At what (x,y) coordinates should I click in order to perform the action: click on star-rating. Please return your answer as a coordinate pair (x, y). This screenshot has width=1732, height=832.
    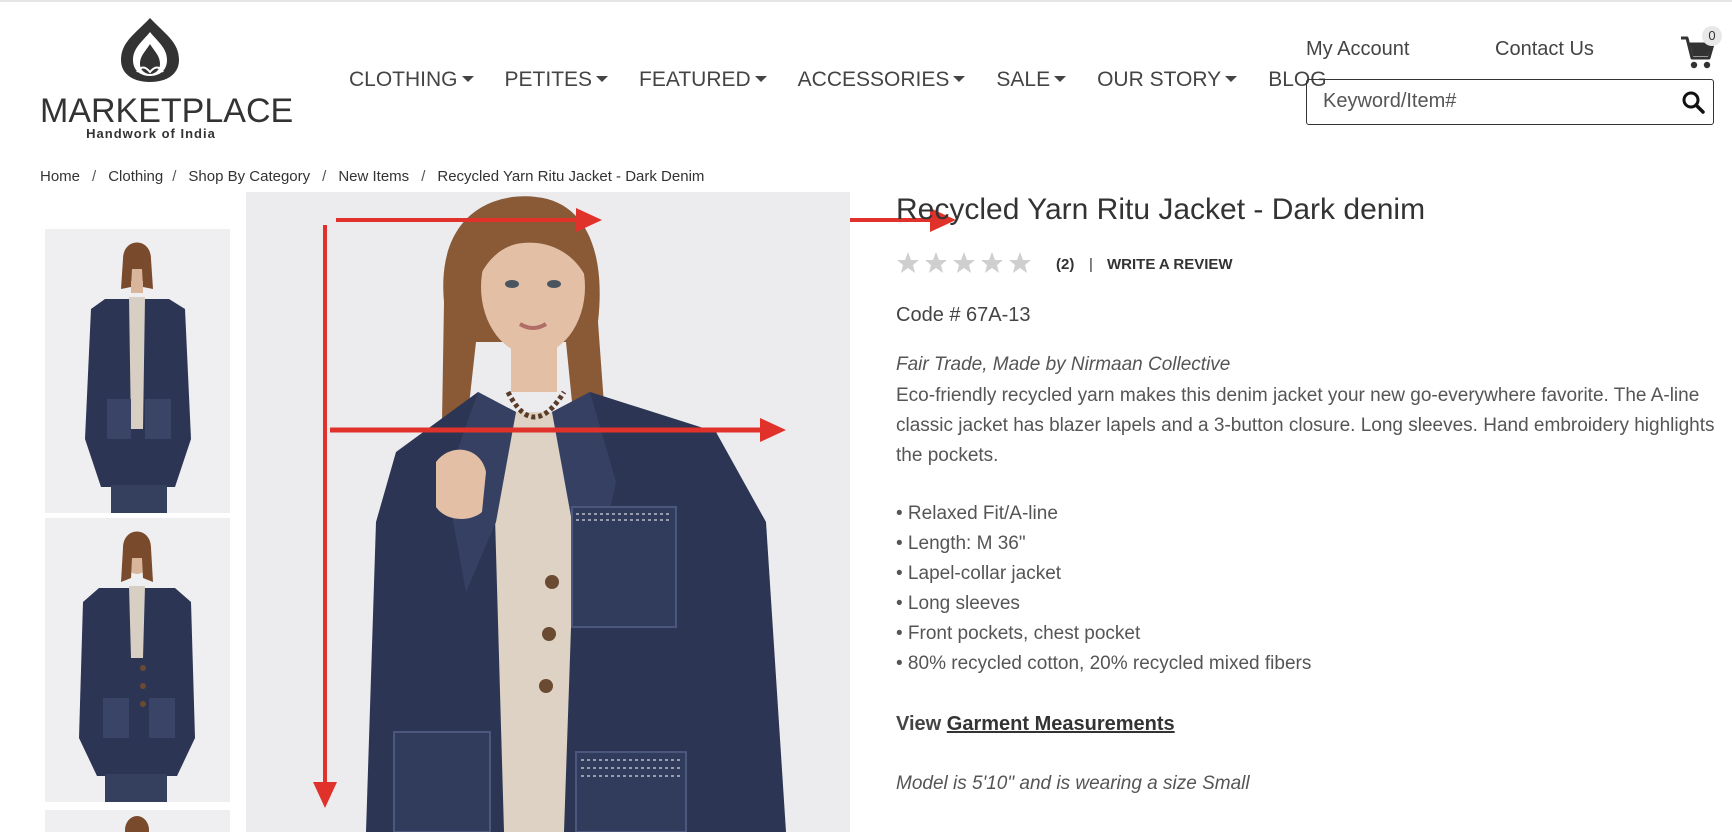
    Looking at the image, I should click on (964, 263).